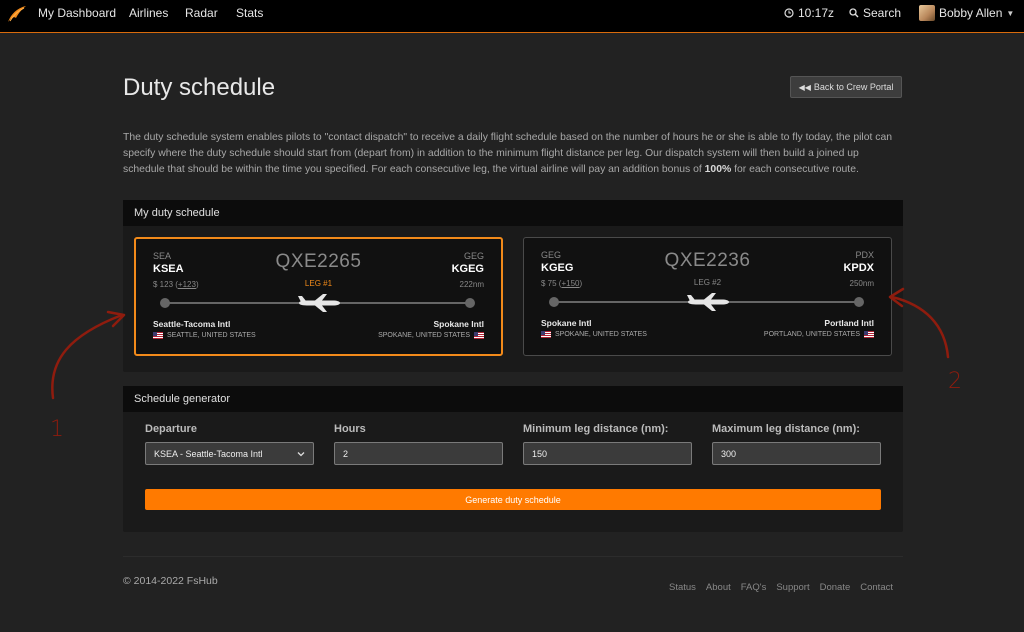 Image resolution: width=1024 pixels, height=632 pixels. Describe the element at coordinates (513, 556) in the screenshot. I see `footer-divider` at that location.